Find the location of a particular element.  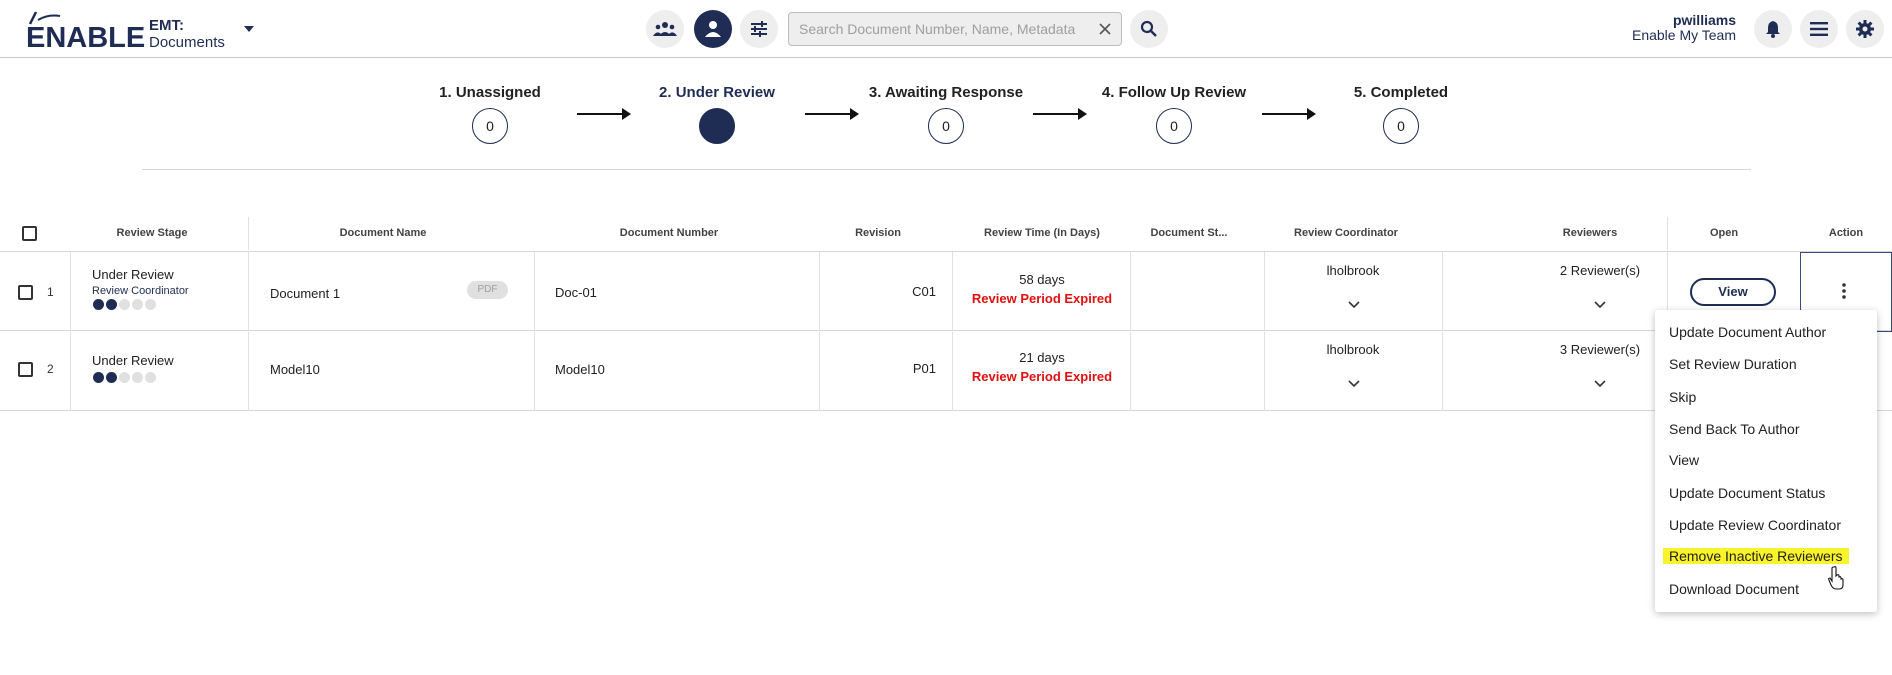

step-under-review: 2. Under Review 2 is located at coordinates (717, 114).